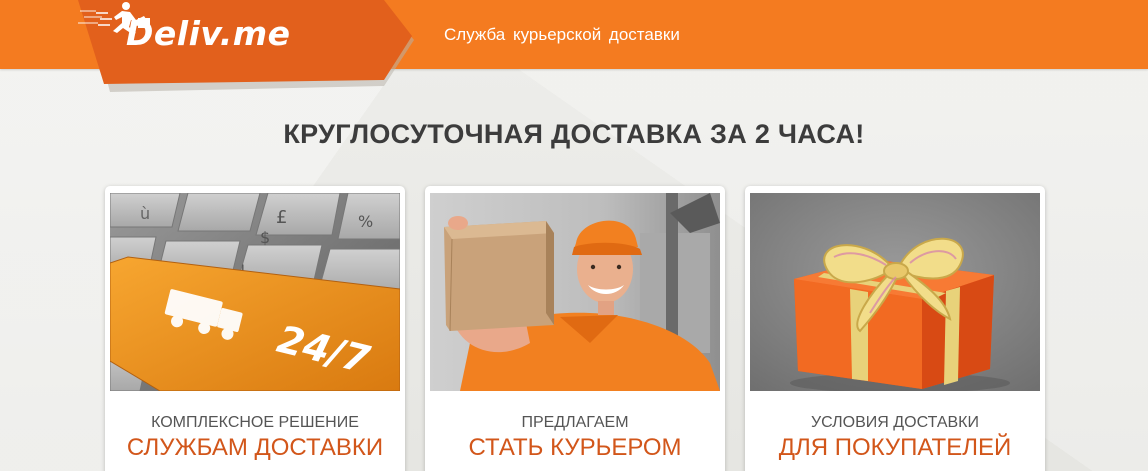 The width and height of the screenshot is (1148, 471). What do you see at coordinates (114, 18) in the screenshot?
I see `courier-runner-icon` at bounding box center [114, 18].